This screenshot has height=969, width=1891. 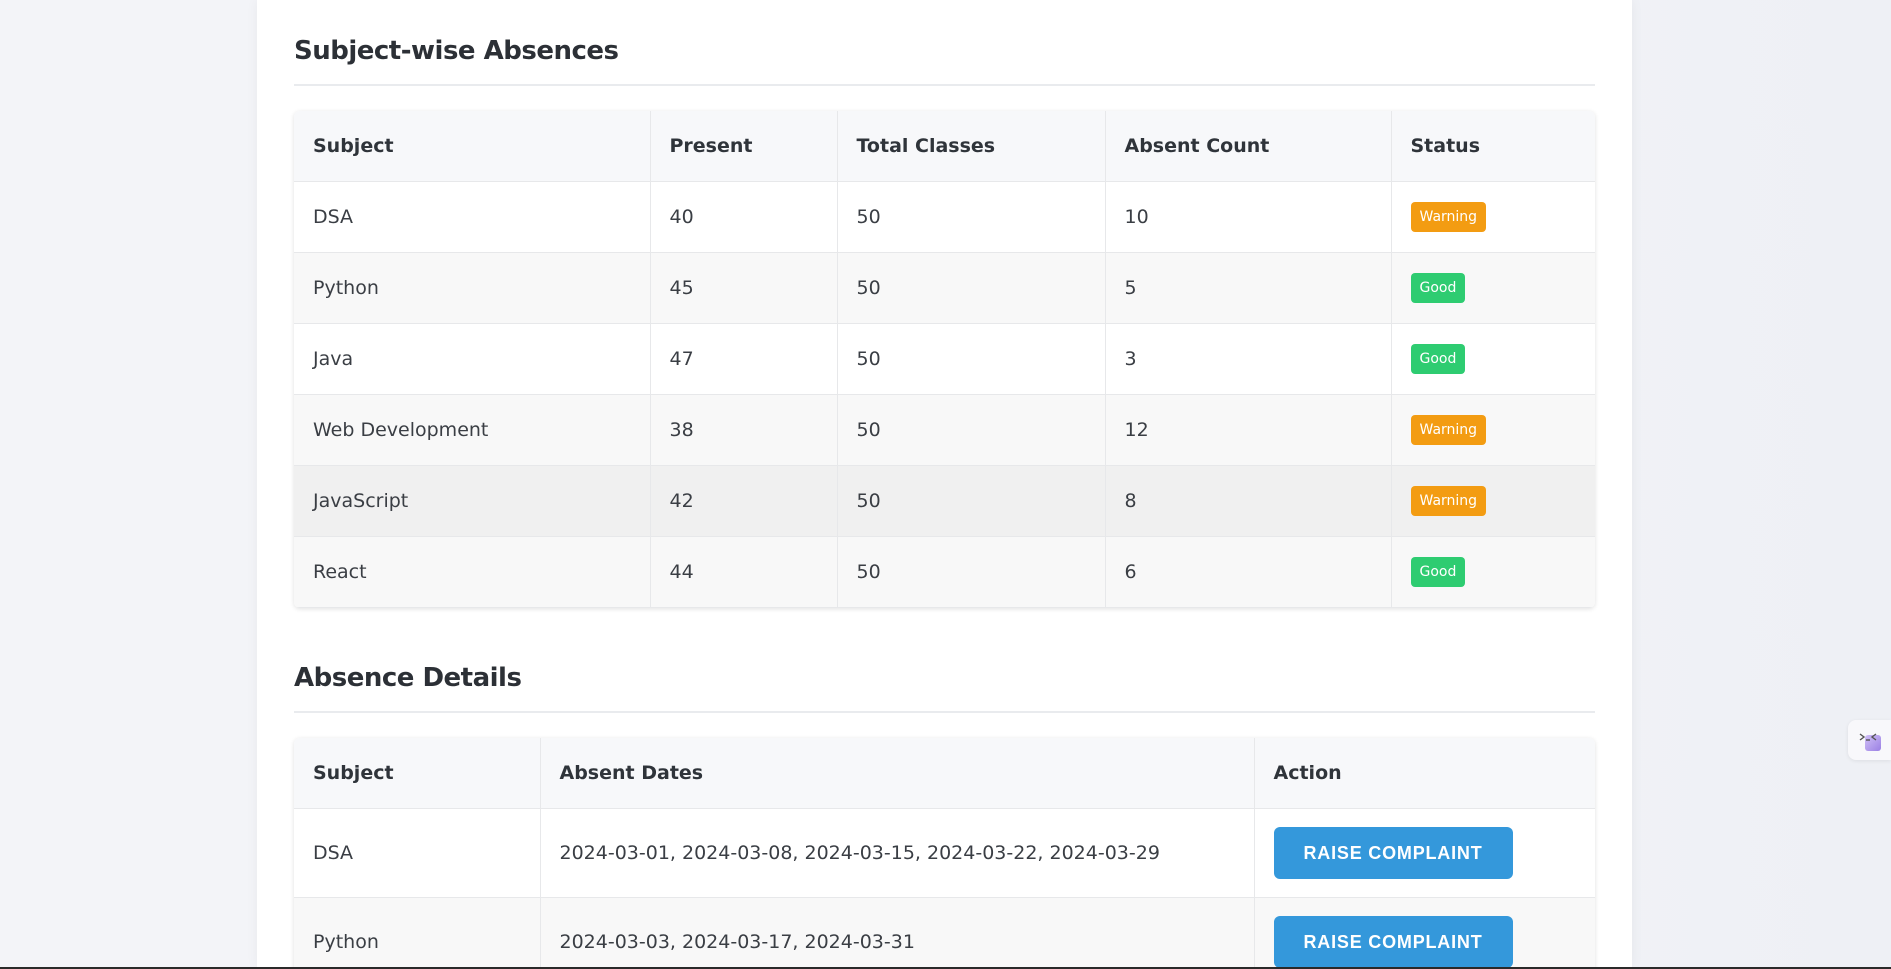 I want to click on table-row: JavaScript 42 50 8 Warning, so click(x=944, y=501).